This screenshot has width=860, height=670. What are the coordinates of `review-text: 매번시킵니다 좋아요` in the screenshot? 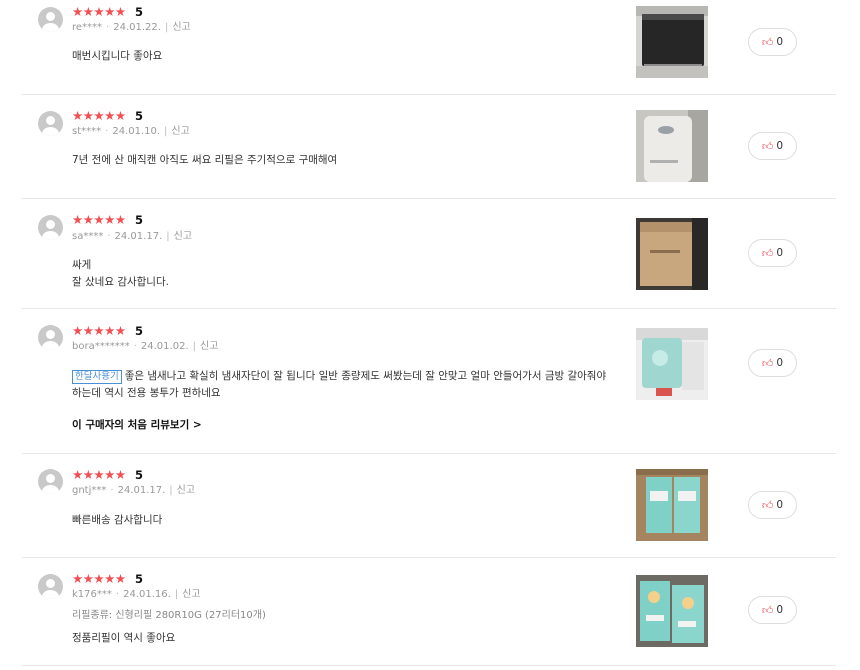 It's located at (117, 56).